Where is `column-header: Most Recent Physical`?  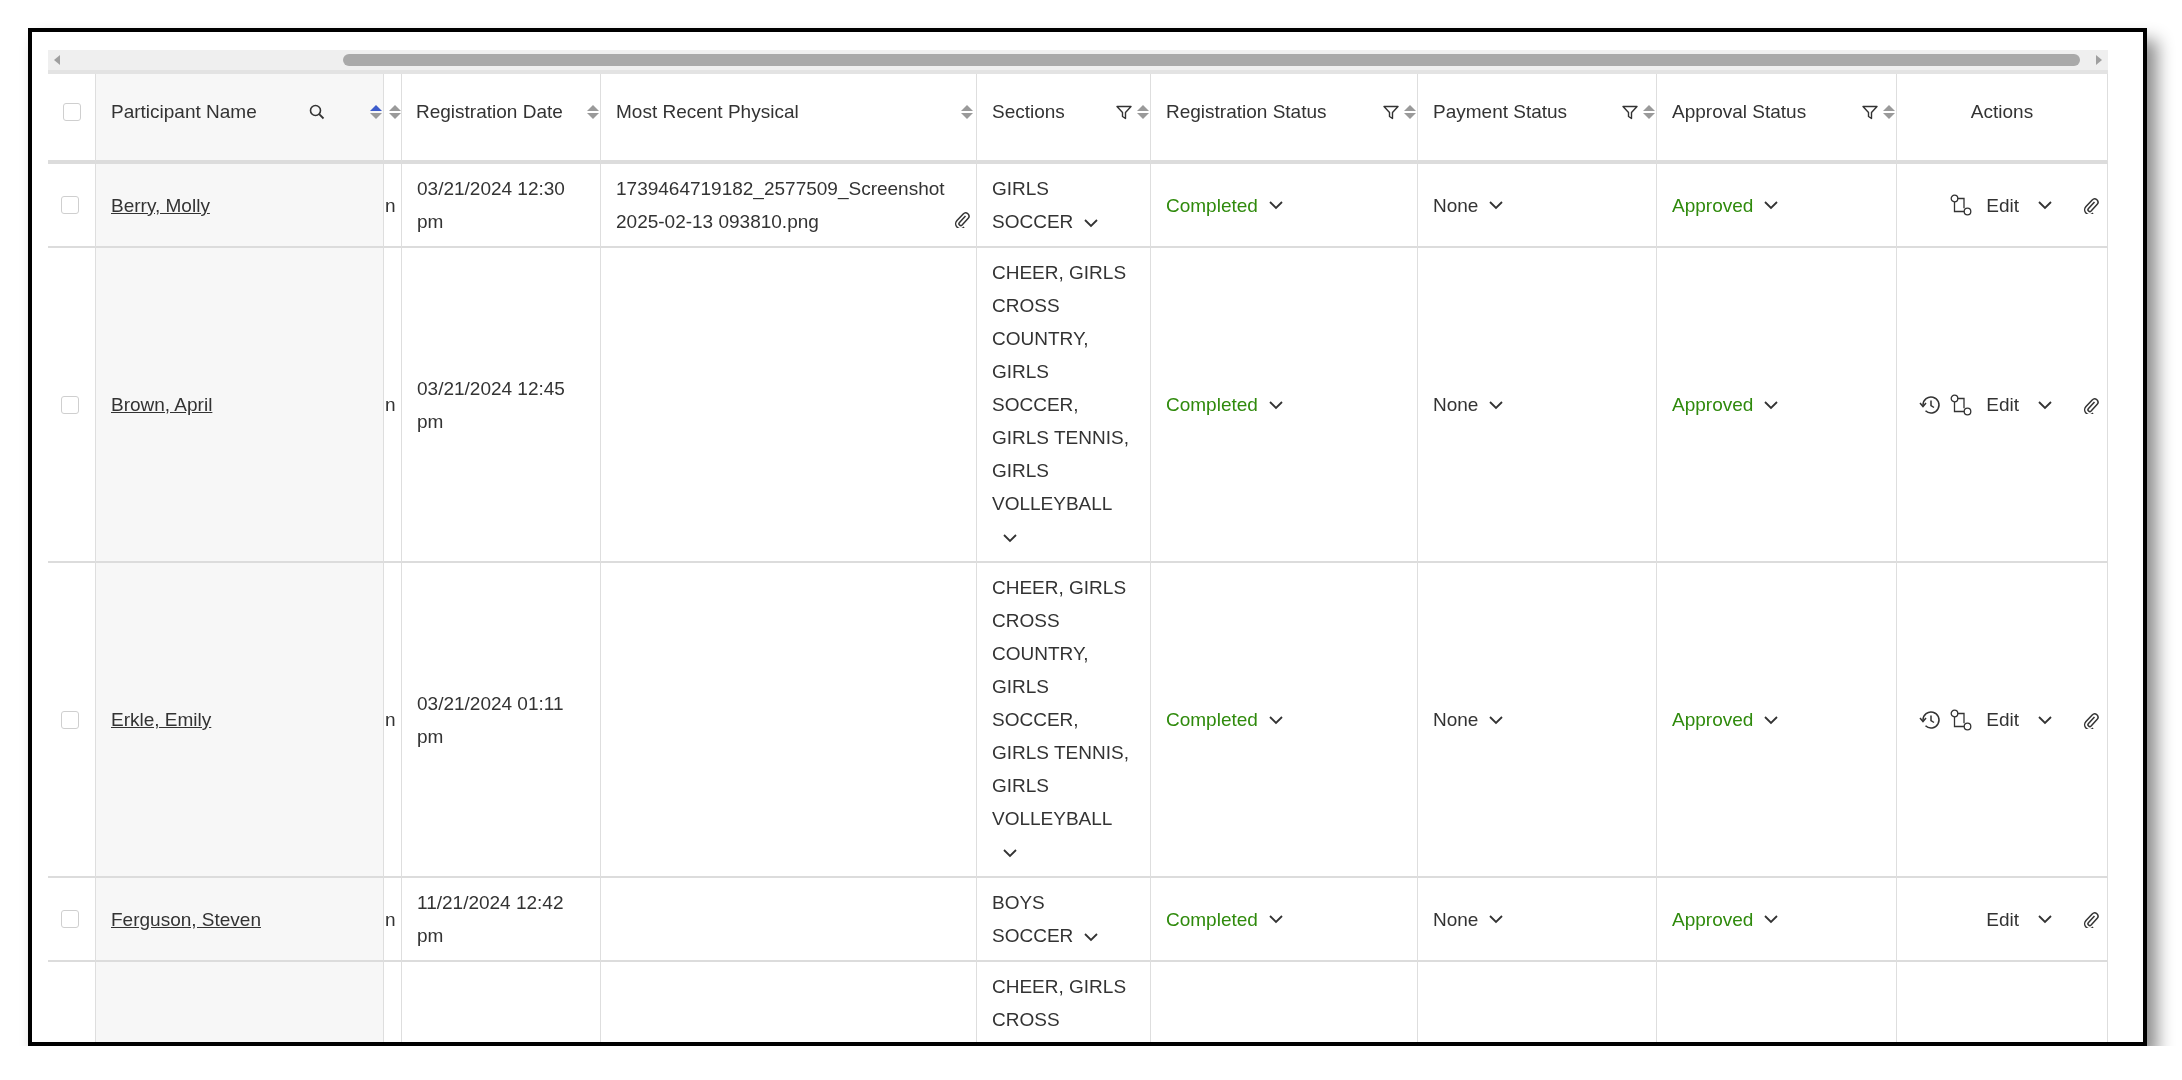
column-header: Most Recent Physical is located at coordinates (707, 112).